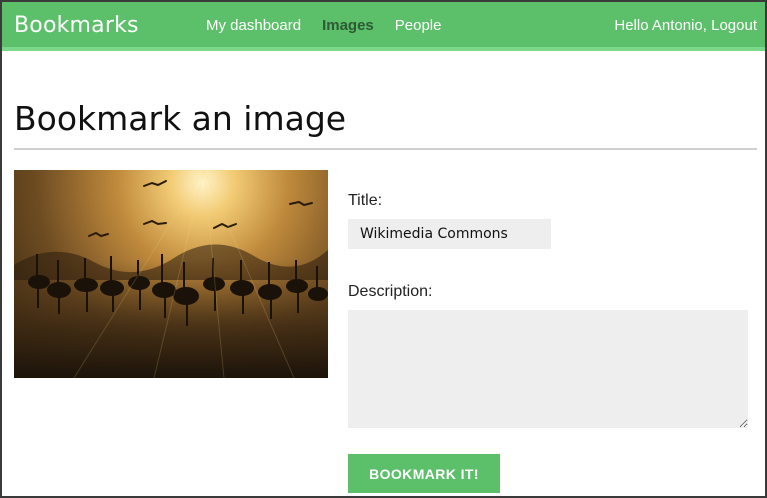  I want to click on brand-logo: Bookmarks, so click(76, 25).